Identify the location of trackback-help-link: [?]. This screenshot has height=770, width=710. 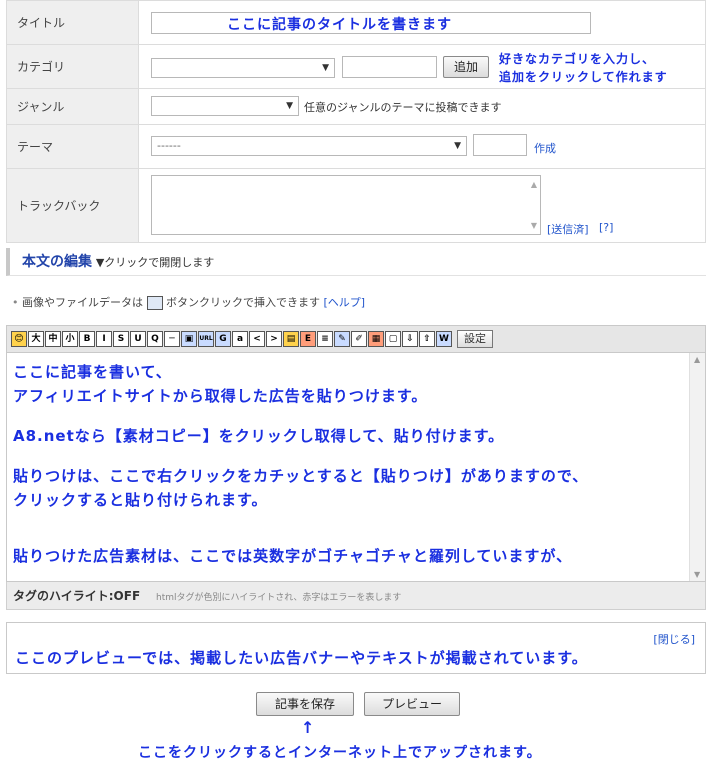
(606, 227).